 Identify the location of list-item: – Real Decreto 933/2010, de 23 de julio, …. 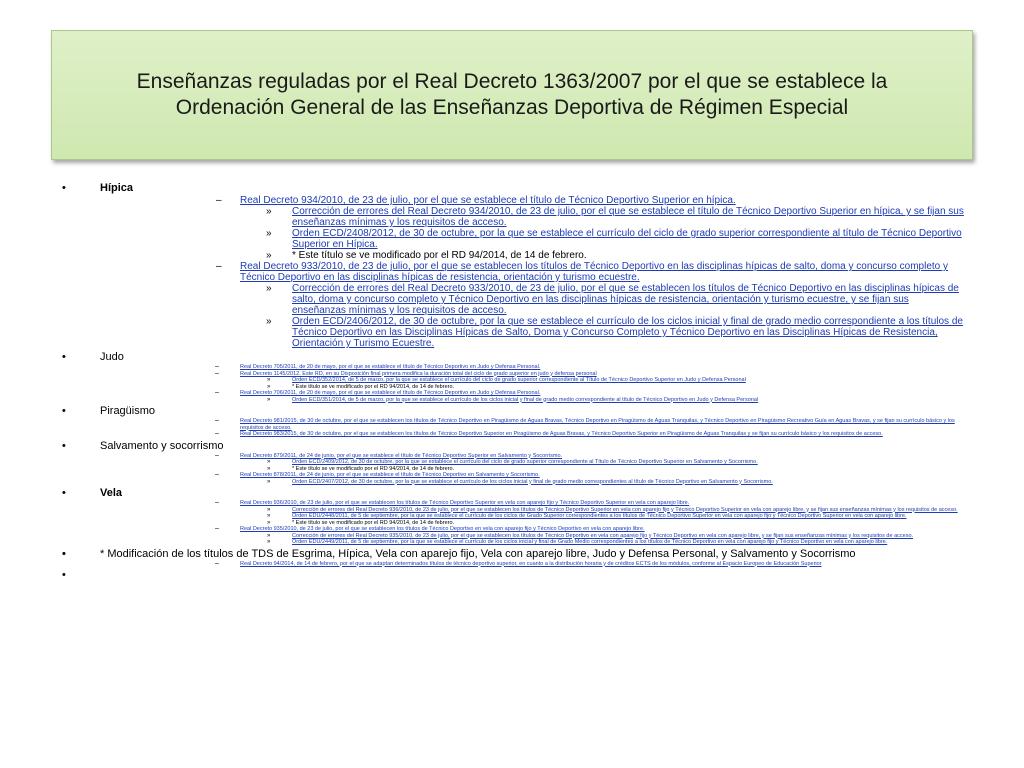
(592, 272).